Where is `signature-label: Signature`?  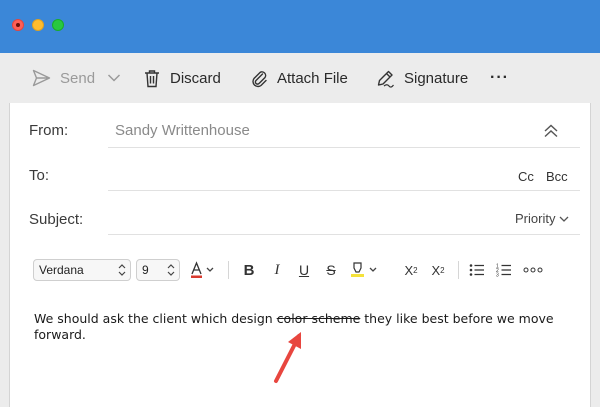 signature-label: Signature is located at coordinates (436, 78).